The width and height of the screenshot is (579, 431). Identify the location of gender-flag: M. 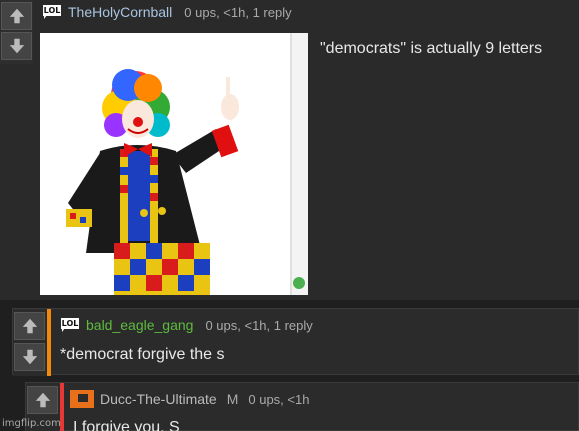
(232, 399).